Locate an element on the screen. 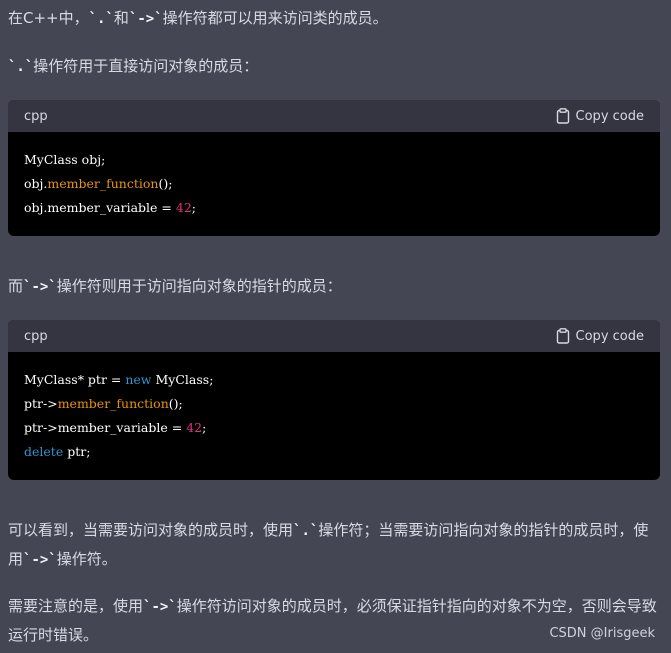  intro-paragraph: 在C++中，`.`和`->`操作符都可以用来访问类的成员。 is located at coordinates (333, 18).